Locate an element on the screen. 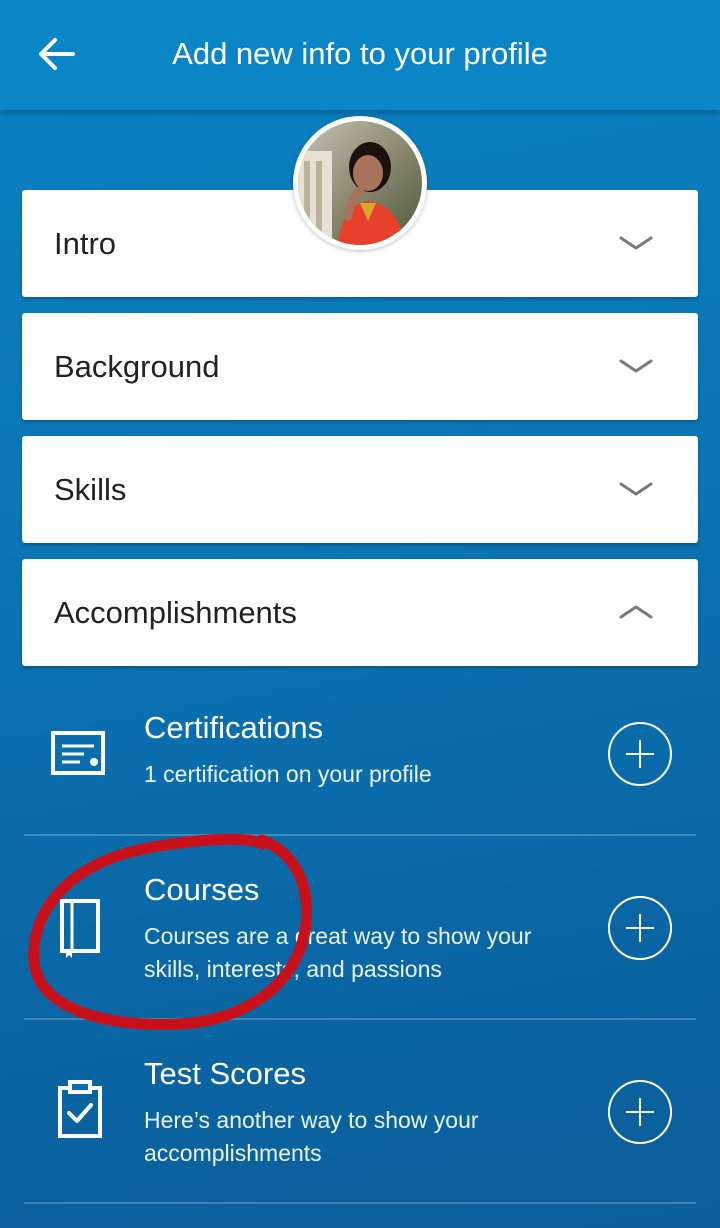 The image size is (720, 1228). profile-photo is located at coordinates (360, 183).